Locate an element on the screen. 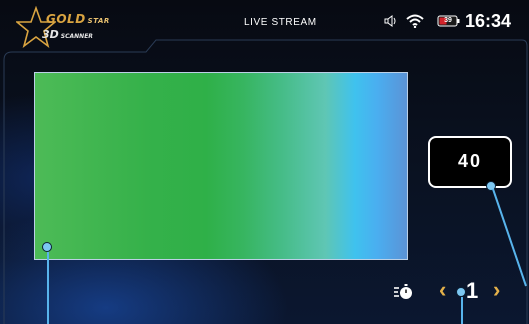 This screenshot has width=529, height=324. step-value: 1 is located at coordinates (472, 290).